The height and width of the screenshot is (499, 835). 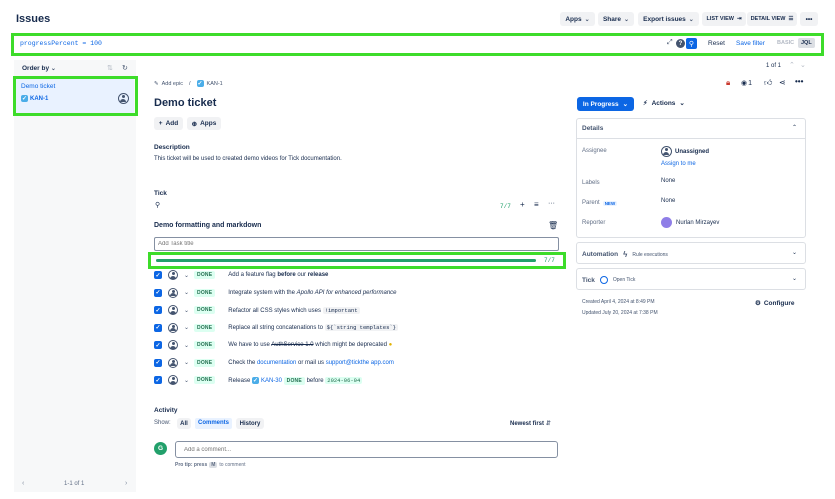 What do you see at coordinates (577, 19) in the screenshot?
I see `apps-button: Apps ⌄` at bounding box center [577, 19].